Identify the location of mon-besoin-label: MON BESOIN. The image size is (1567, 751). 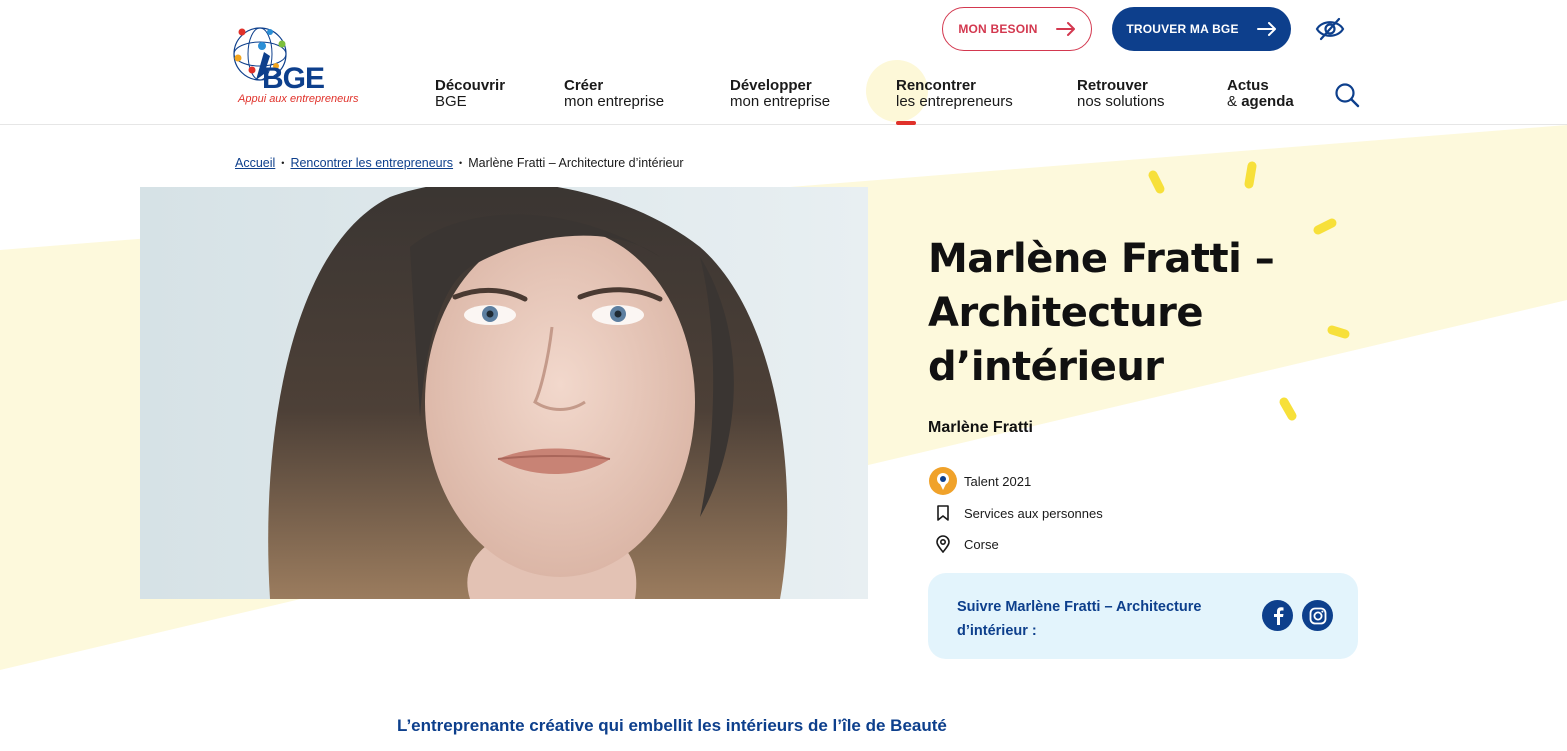
(998, 29).